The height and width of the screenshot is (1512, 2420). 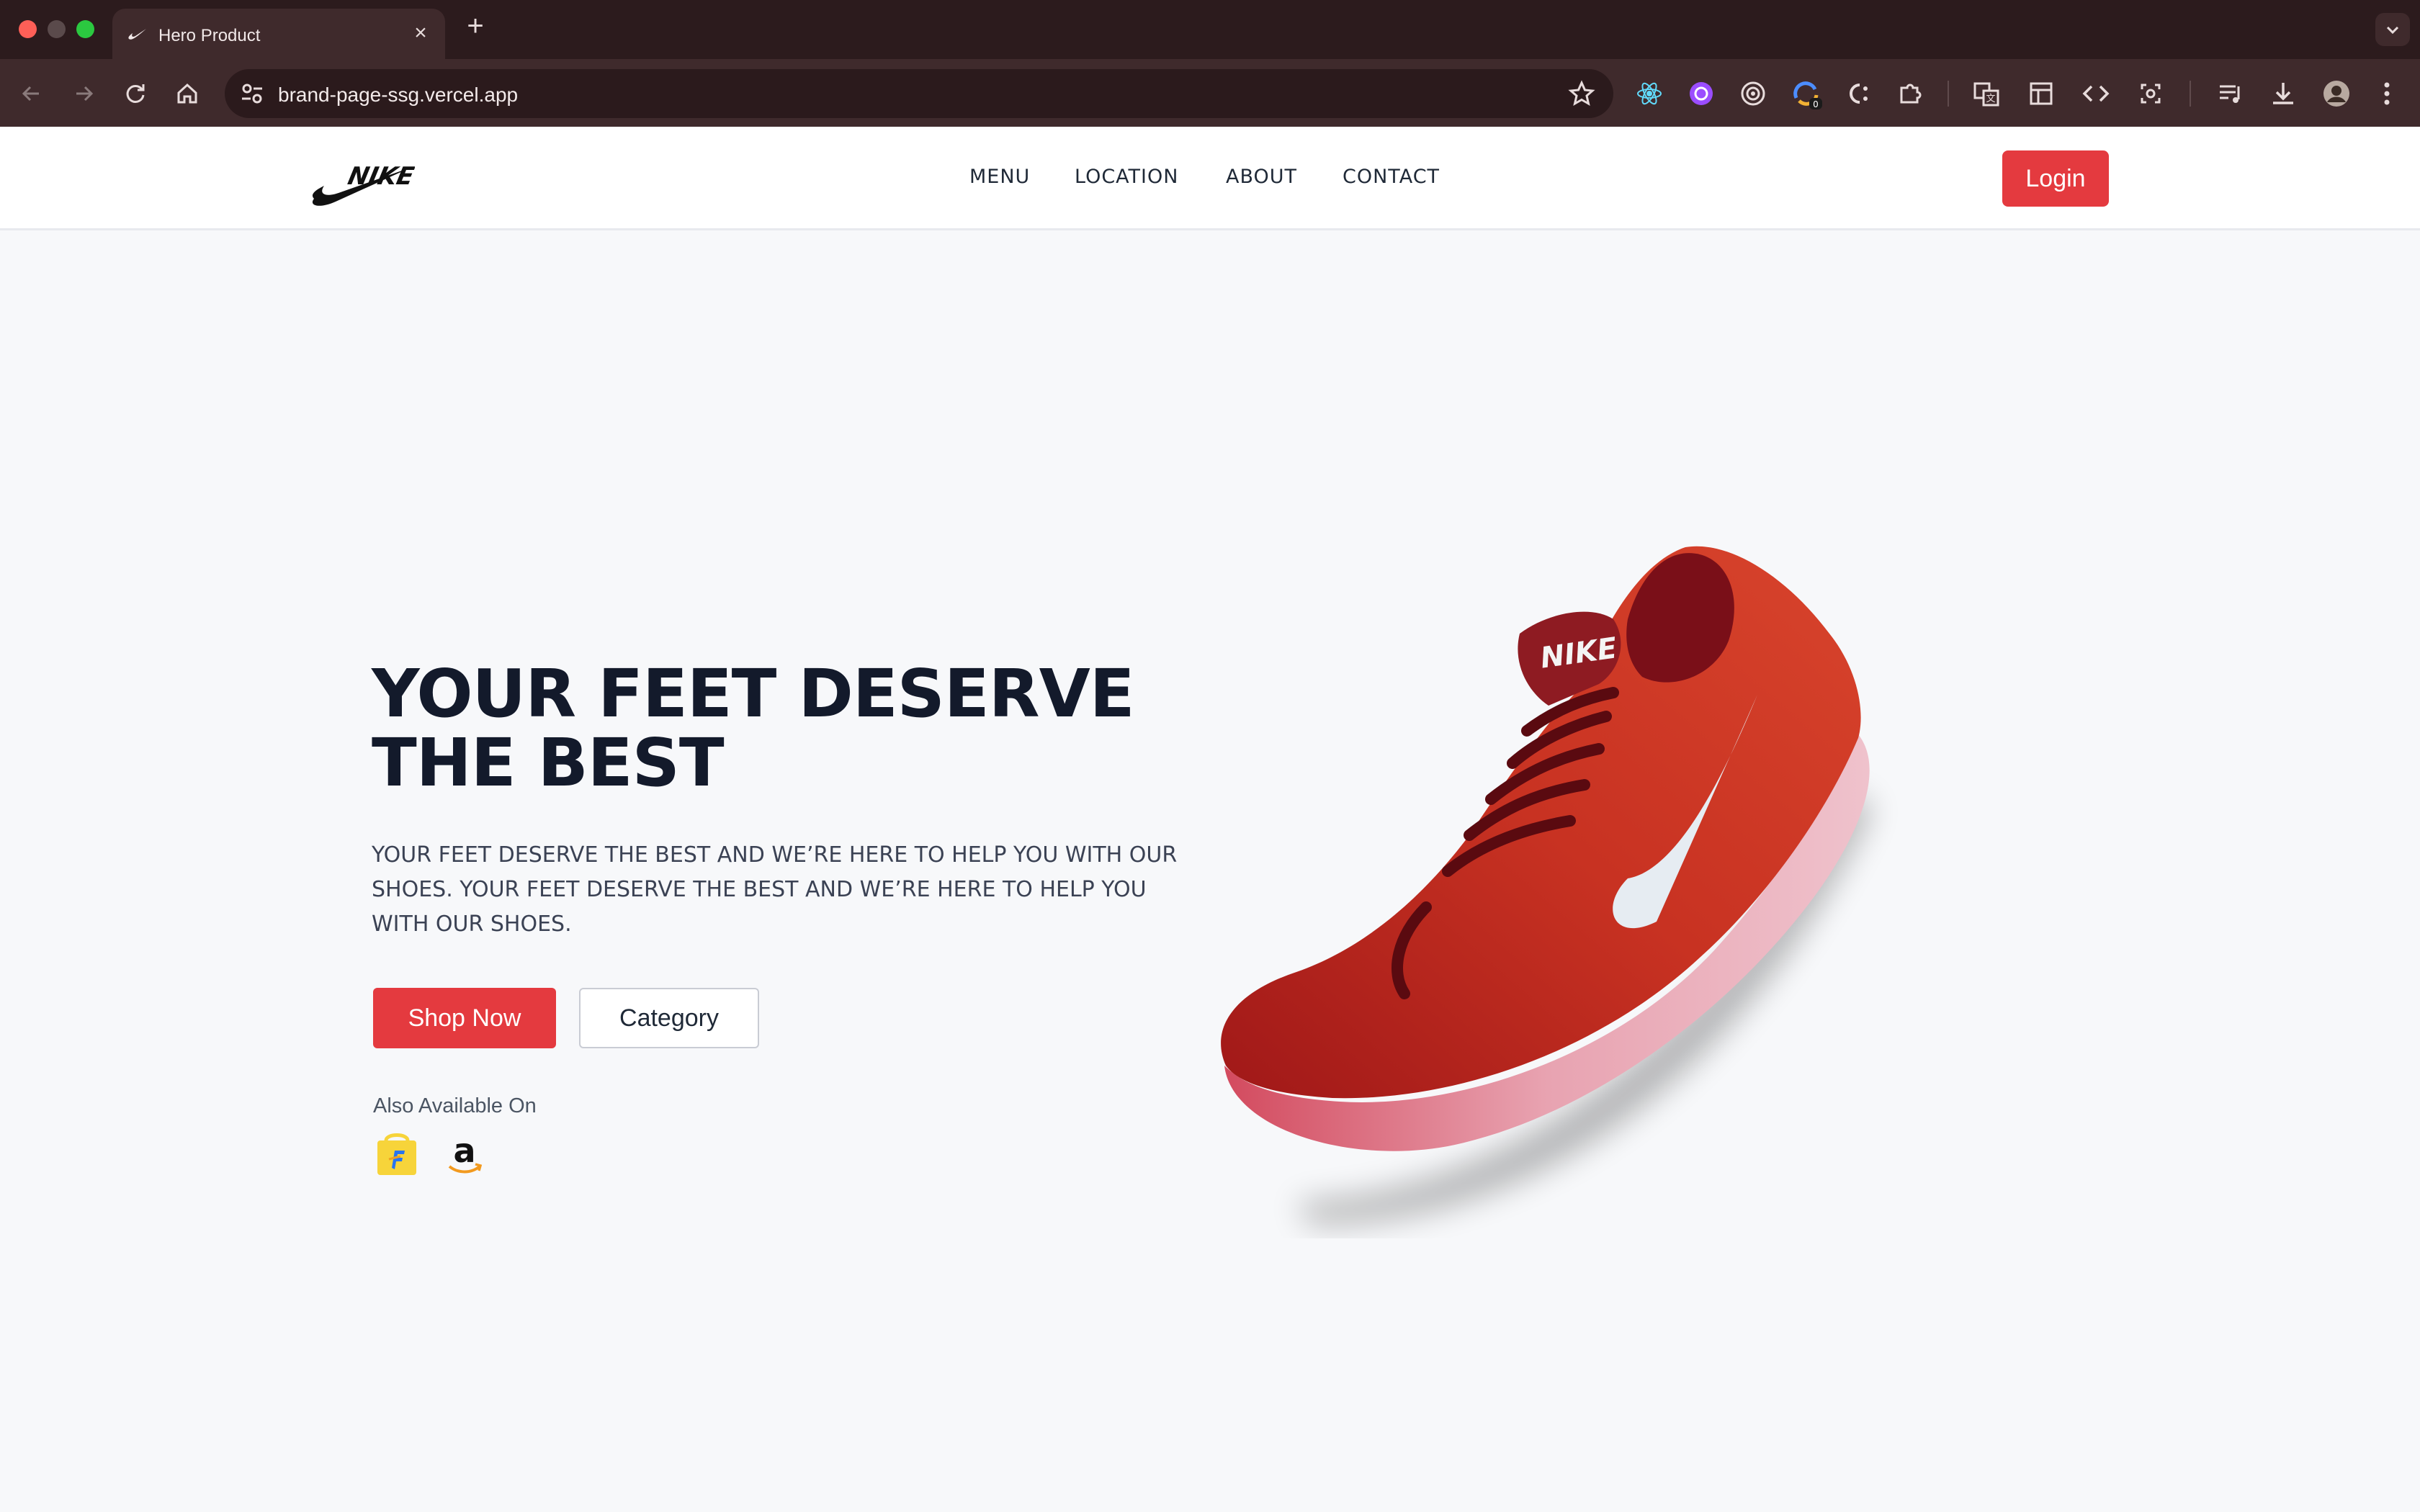 I want to click on more-menu-icon, so click(x=2387, y=93).